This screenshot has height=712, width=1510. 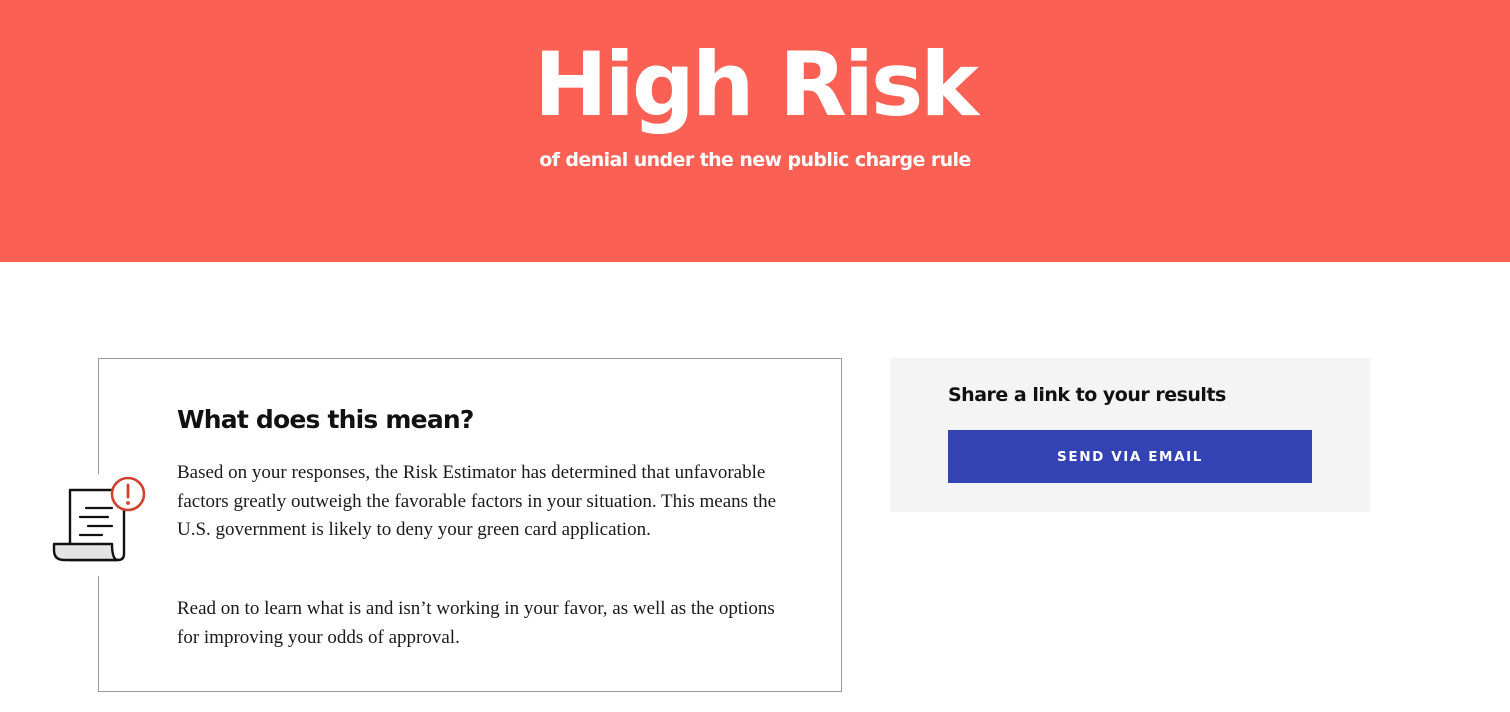 What do you see at coordinates (756, 84) in the screenshot?
I see `risk-level-title: High Risk` at bounding box center [756, 84].